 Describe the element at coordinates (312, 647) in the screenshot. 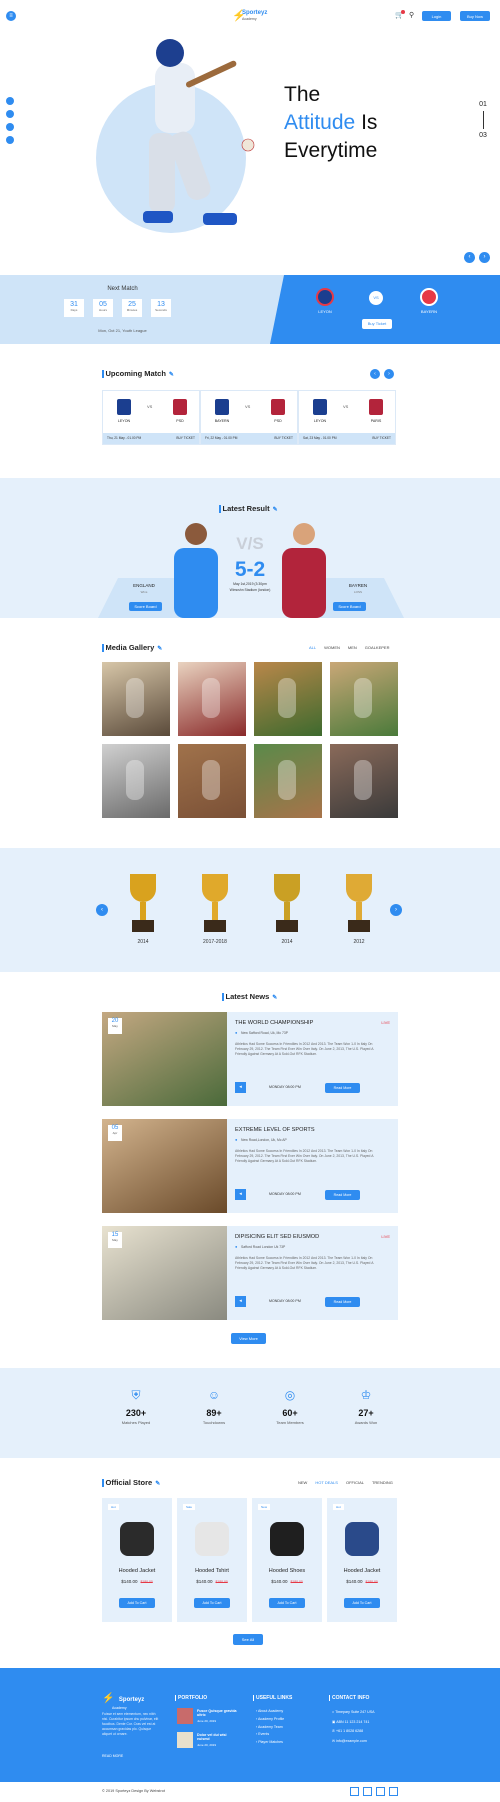

I see `filter-all: ALL` at that location.